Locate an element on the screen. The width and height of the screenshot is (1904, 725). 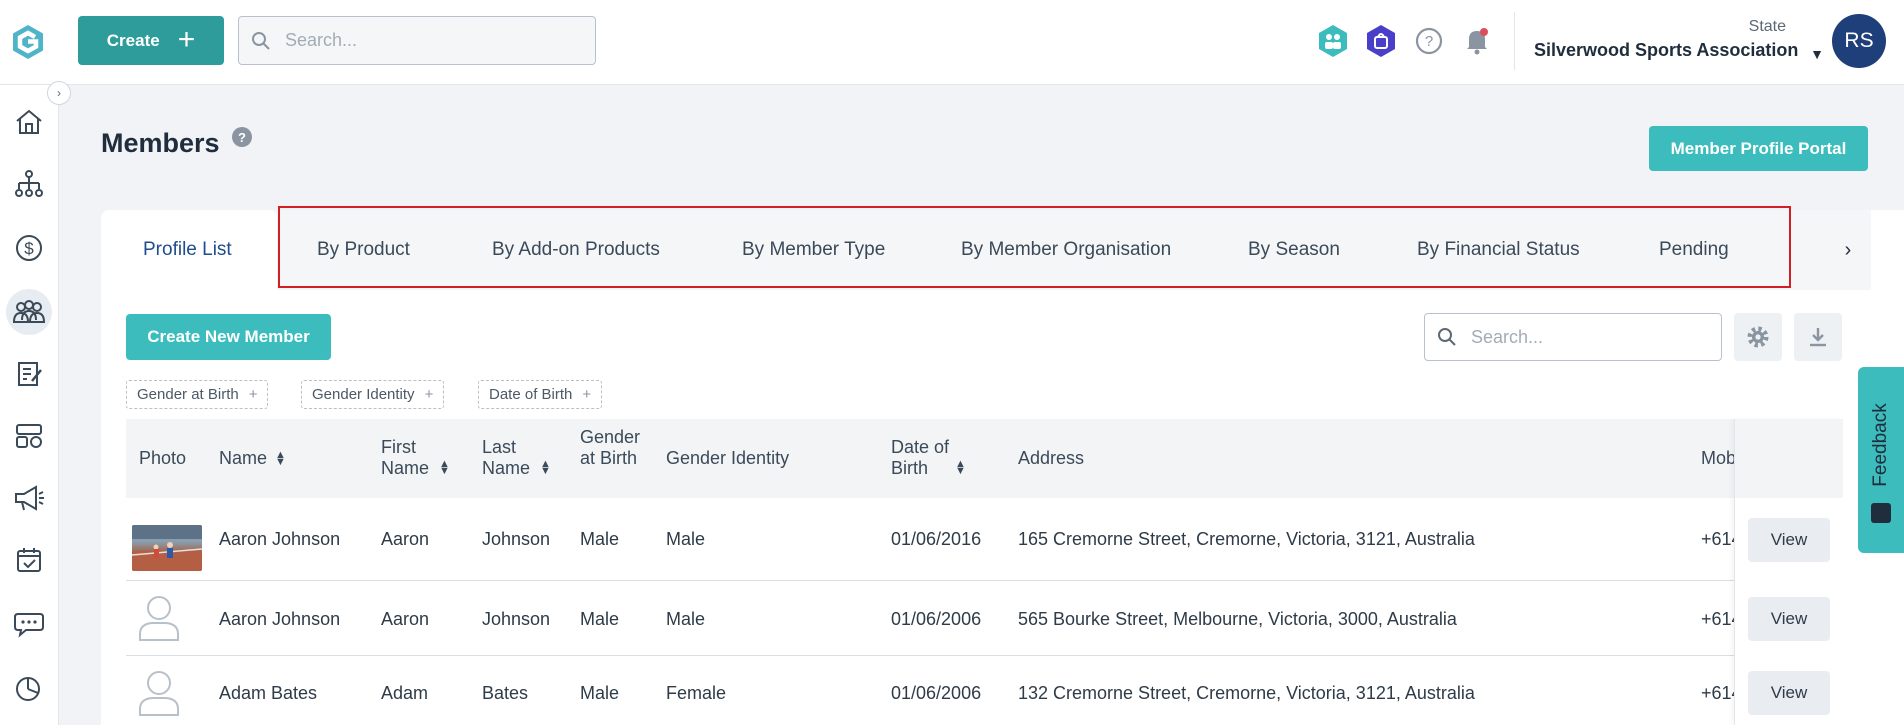
user-avatar: RS is located at coordinates (1859, 41).